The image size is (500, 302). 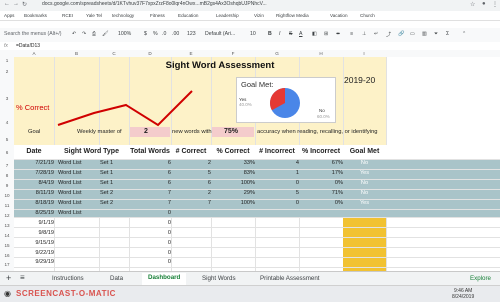 What do you see at coordinates (376, 34) in the screenshot?
I see `wrap-icon: ↵` at bounding box center [376, 34].